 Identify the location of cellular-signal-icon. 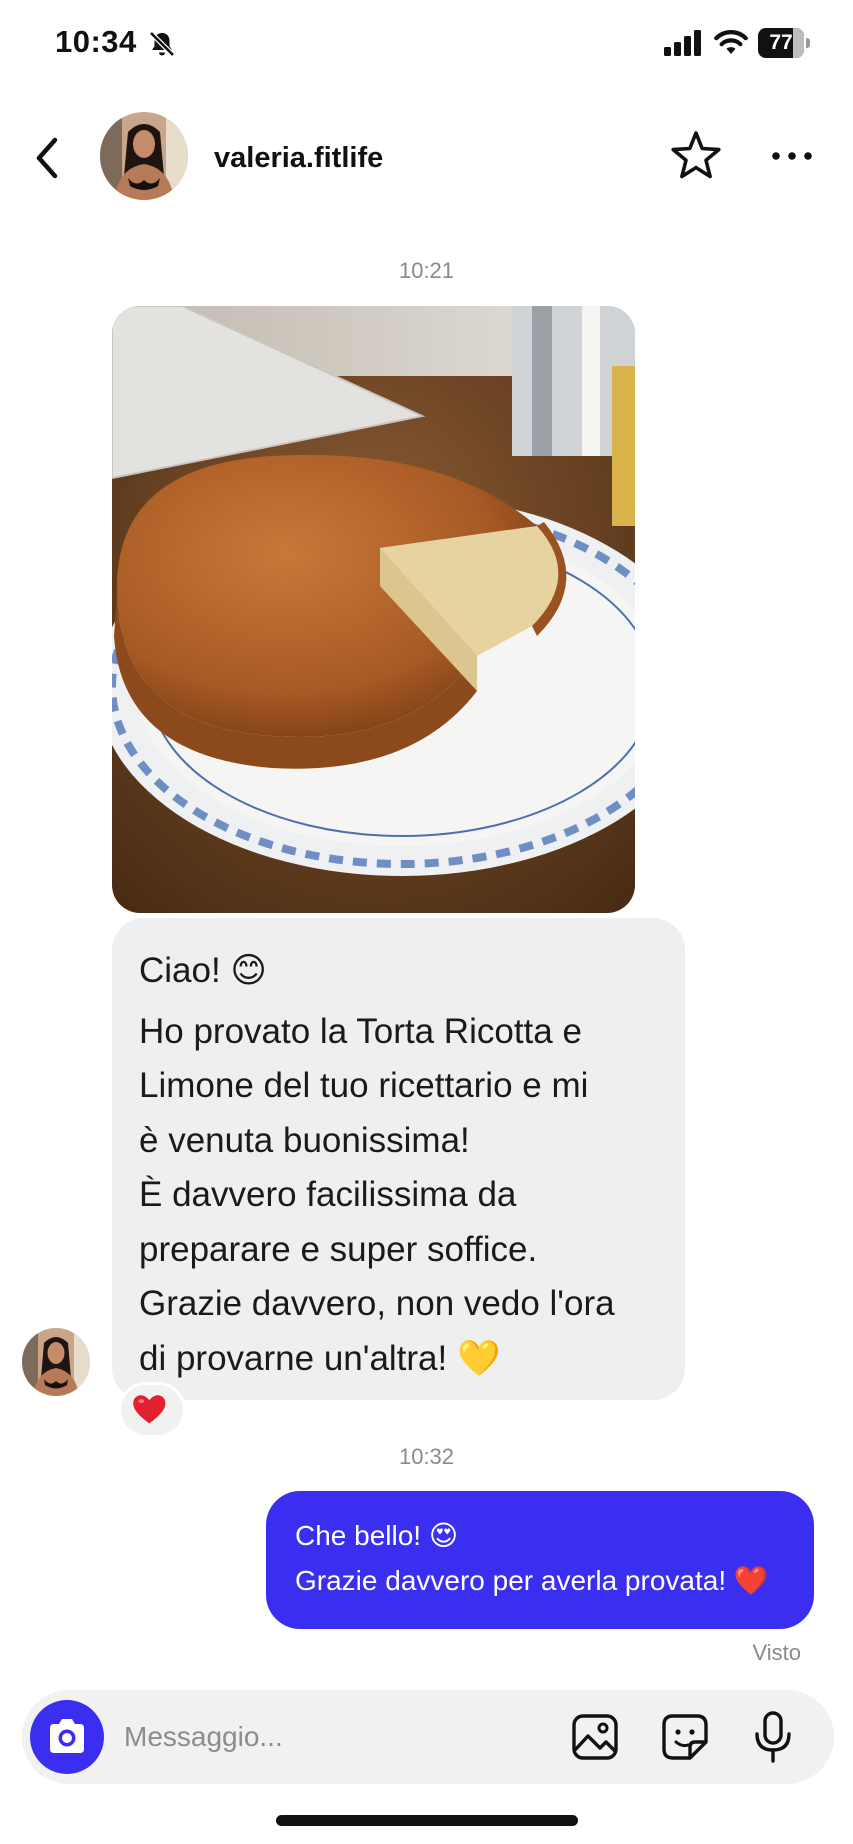
(682, 43).